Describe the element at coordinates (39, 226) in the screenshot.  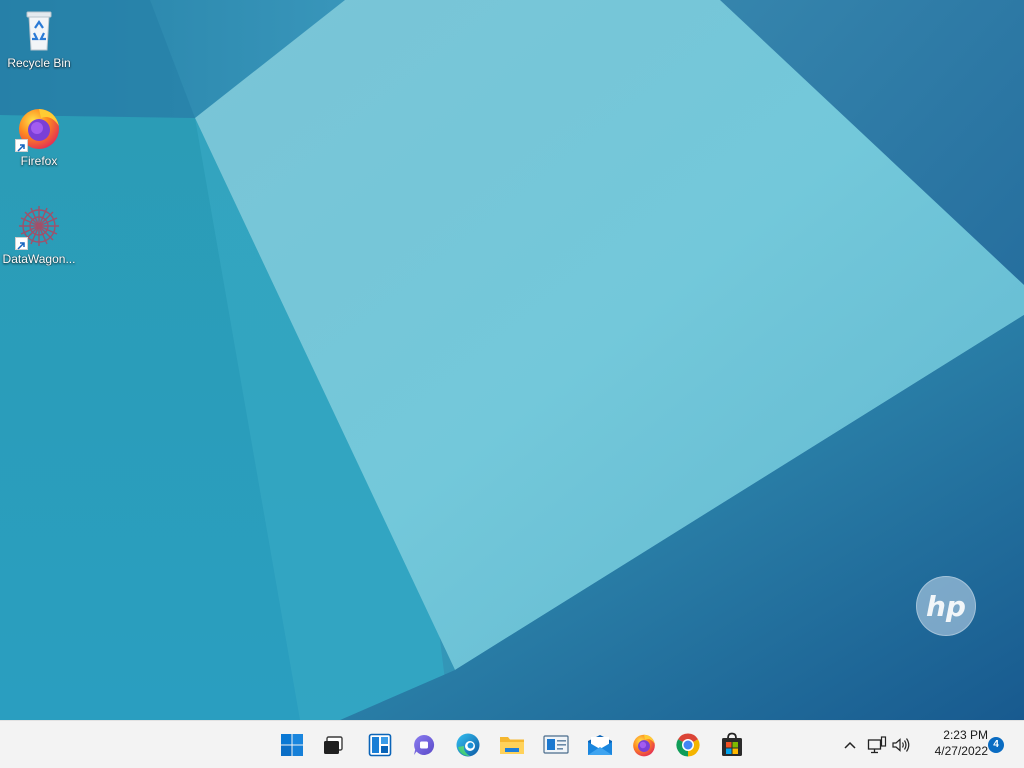
I see `datawagon-icon` at that location.